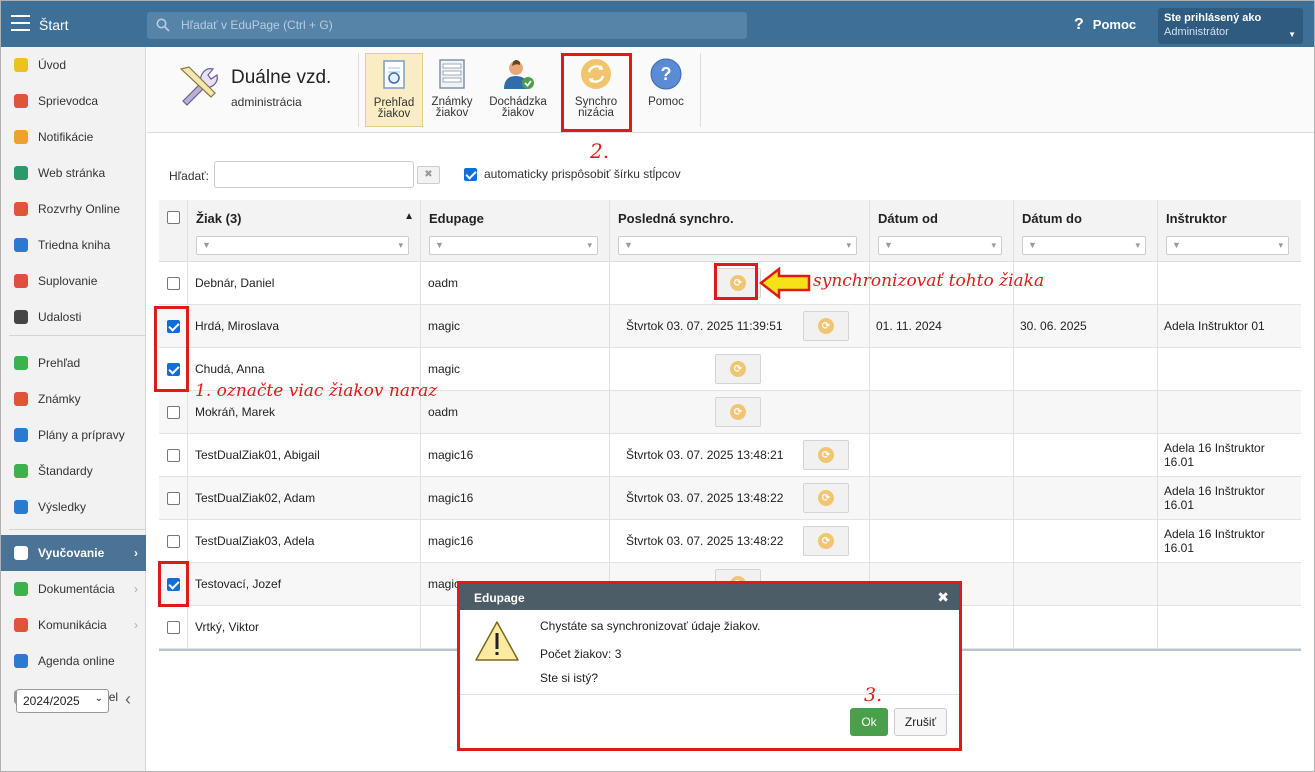 Image resolution: width=1315 pixels, height=772 pixels. Describe the element at coordinates (21, 245) in the screenshot. I see `book-icon` at that location.